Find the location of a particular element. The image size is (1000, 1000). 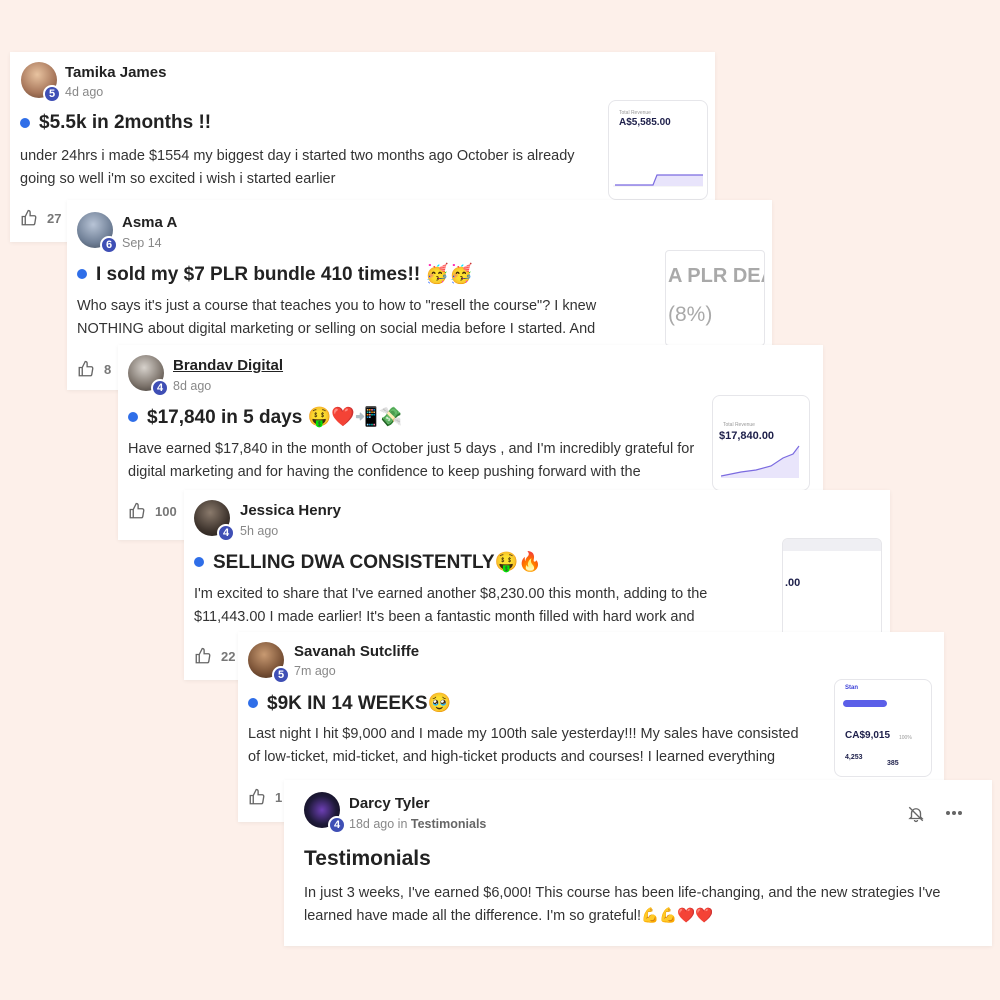

thumb-stat-2: 385 is located at coordinates (893, 763).